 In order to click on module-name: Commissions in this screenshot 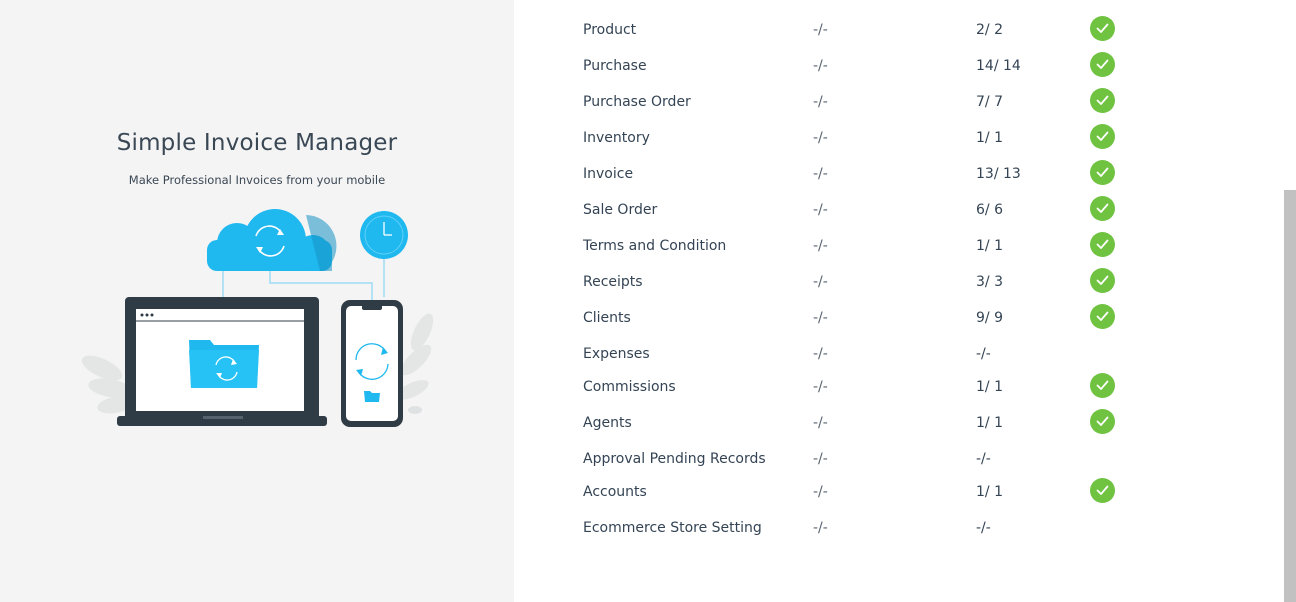, I will do `click(629, 387)`.